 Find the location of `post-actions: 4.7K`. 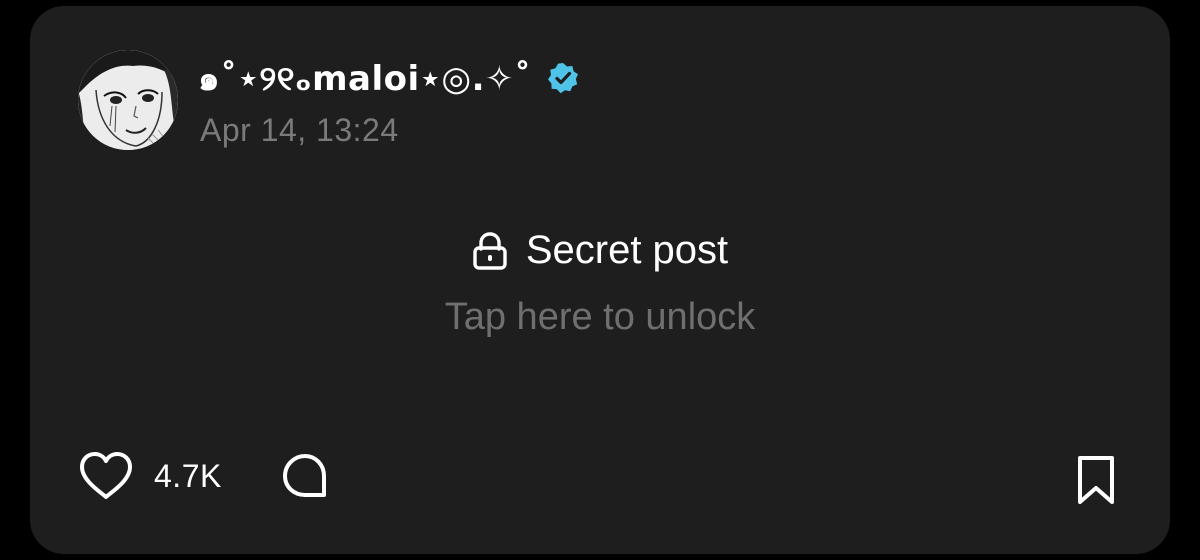

post-actions: 4.7K is located at coordinates (204, 476).